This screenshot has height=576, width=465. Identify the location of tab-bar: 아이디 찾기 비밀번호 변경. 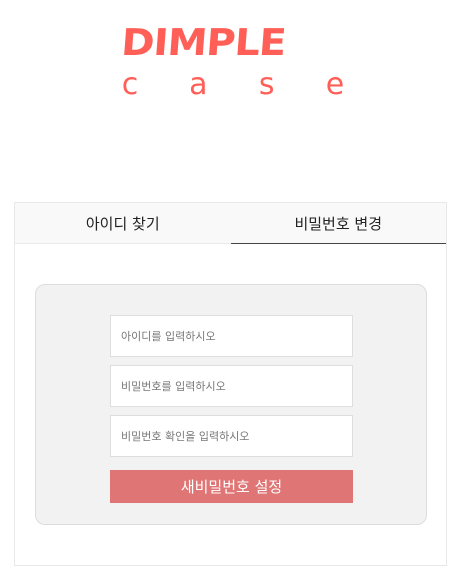
(230, 223).